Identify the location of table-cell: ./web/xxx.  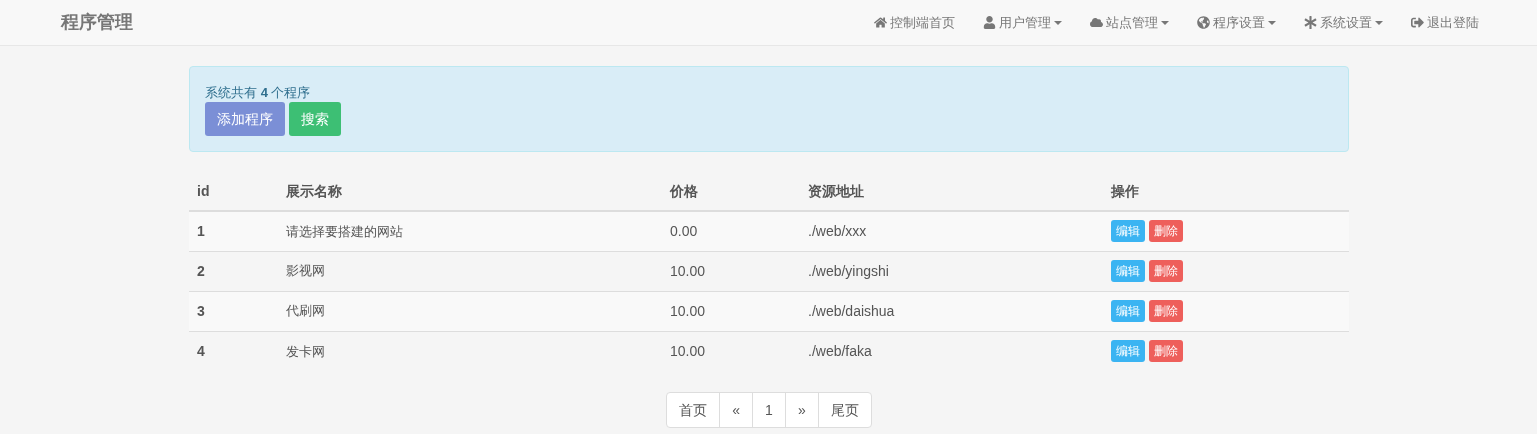
(951, 231).